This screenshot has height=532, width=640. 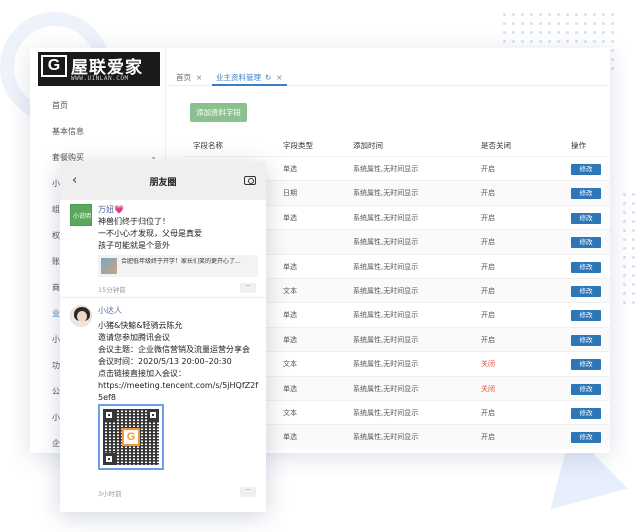 I want to click on sidebar-item: 账, so click(x=56, y=261).